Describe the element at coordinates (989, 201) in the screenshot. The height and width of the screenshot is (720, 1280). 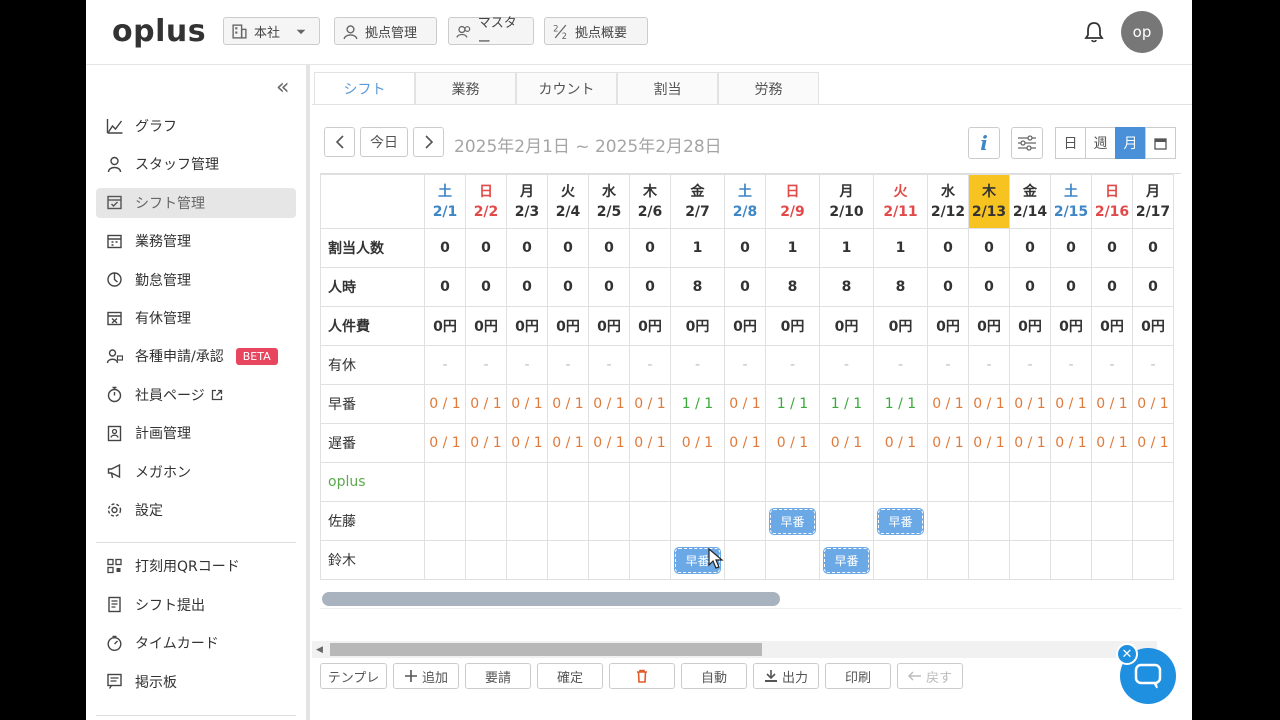
I see `day-header: 木 2/13` at that location.